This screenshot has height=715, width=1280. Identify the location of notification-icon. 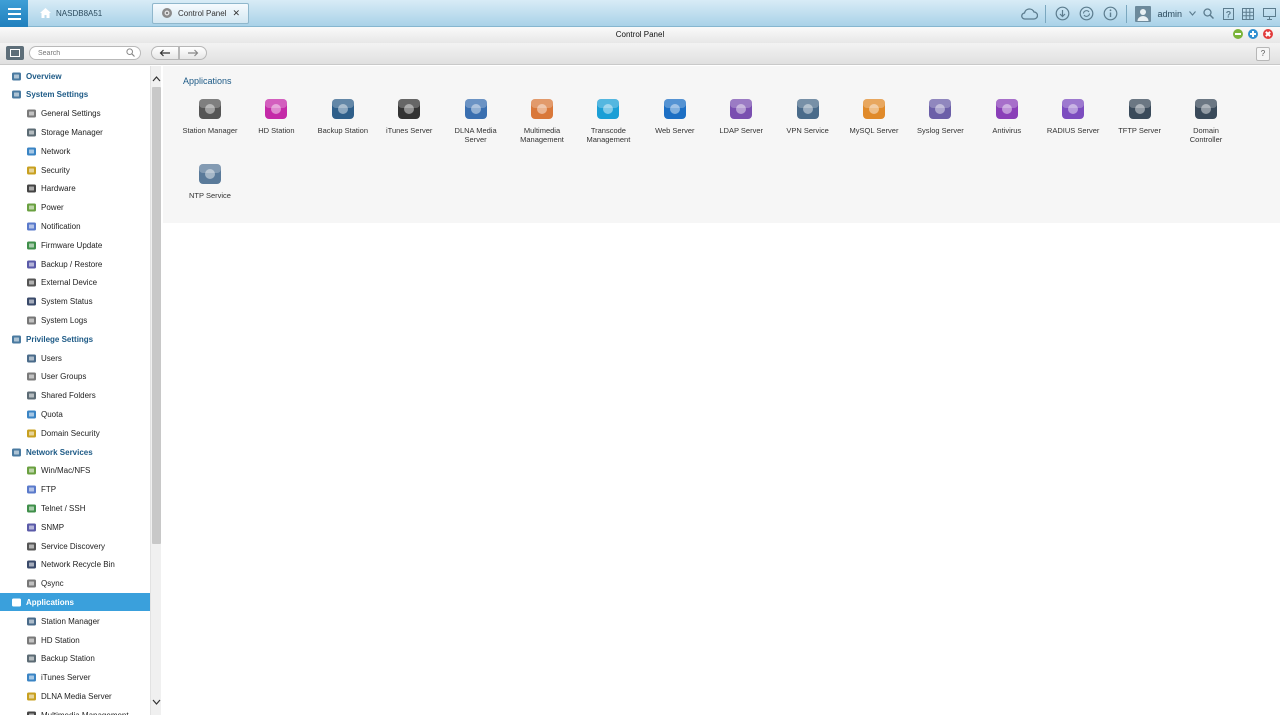
(31, 226).